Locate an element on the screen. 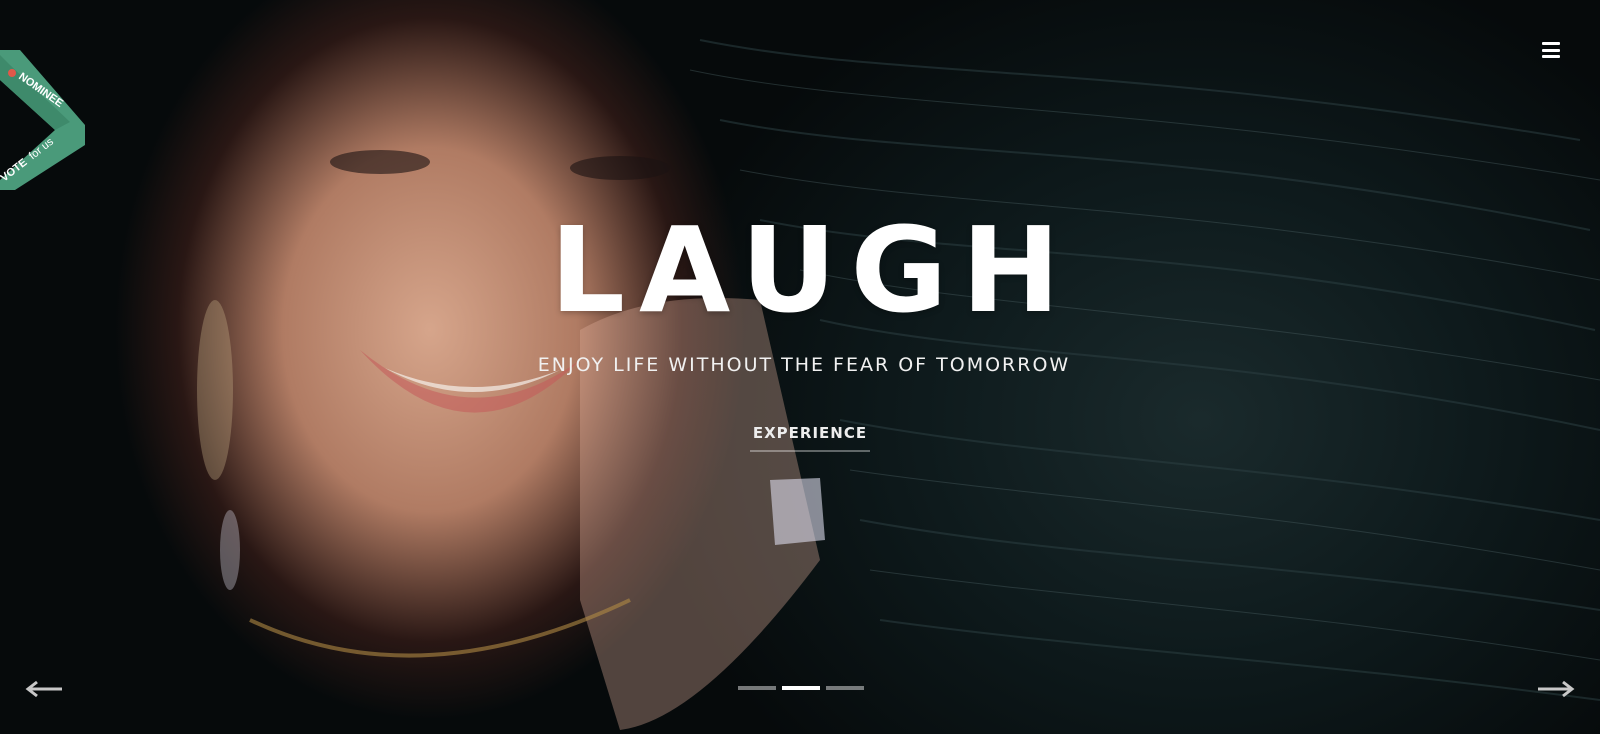  arrow-right-icon is located at coordinates (1556, 689).